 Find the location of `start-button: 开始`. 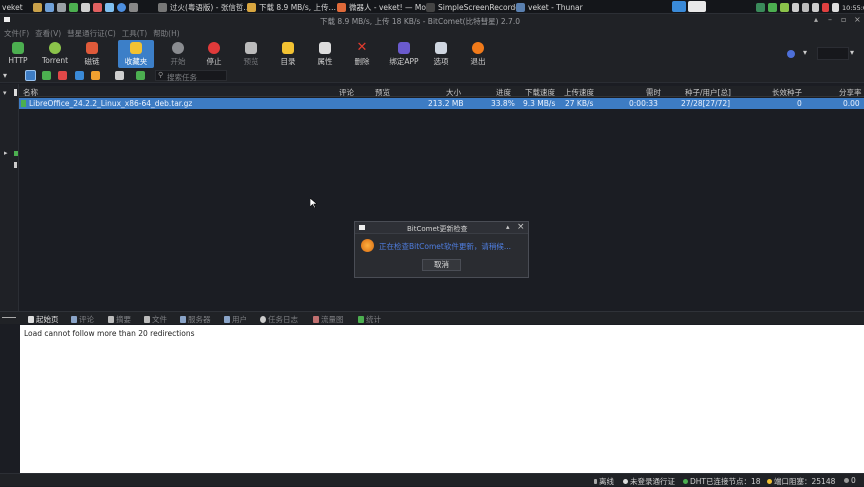

start-button: 开始 is located at coordinates (178, 54).